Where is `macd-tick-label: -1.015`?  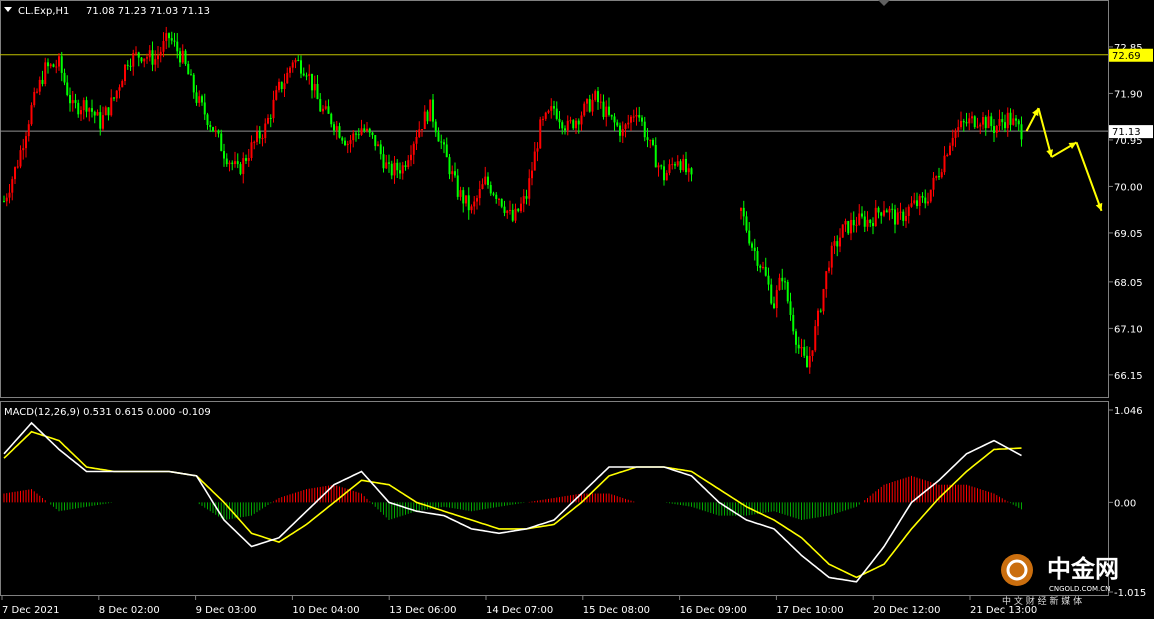 macd-tick-label: -1.015 is located at coordinates (1130, 593).